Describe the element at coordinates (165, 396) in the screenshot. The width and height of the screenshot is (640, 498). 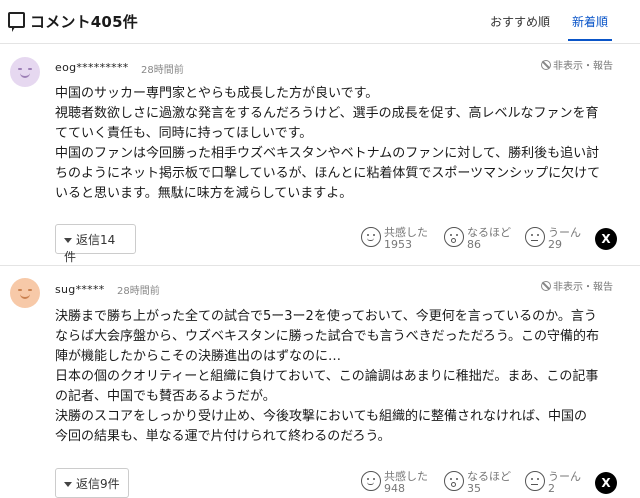
I see `comment-line: の記者、中国でも賛否あるようだが。` at that location.